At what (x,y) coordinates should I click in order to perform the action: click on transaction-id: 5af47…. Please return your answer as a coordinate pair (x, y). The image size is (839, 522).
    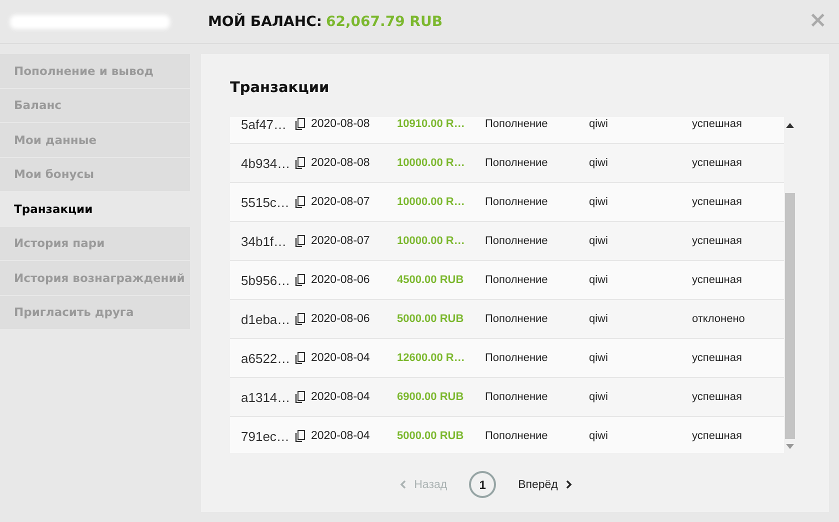
    Looking at the image, I should click on (264, 124).